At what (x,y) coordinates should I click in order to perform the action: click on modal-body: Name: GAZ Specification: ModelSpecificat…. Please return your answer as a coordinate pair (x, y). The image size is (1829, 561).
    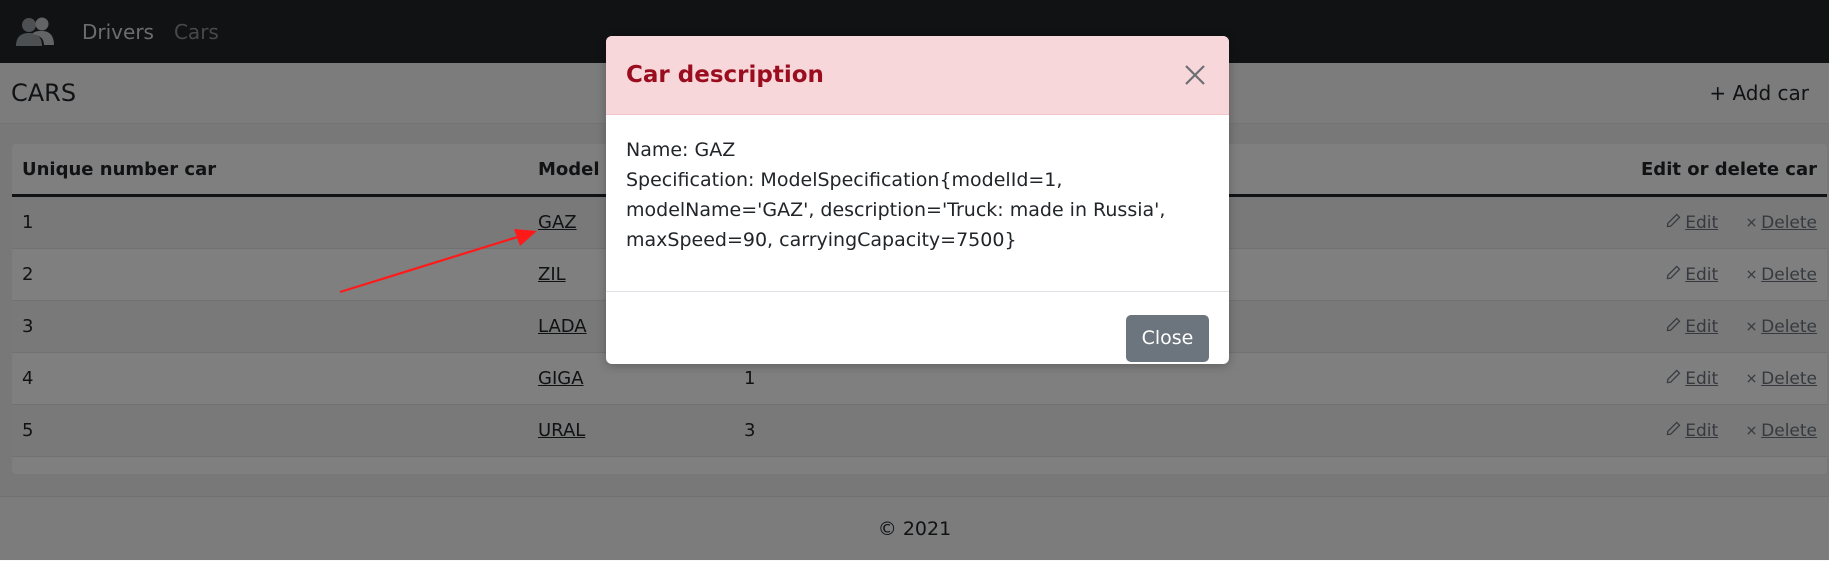
    Looking at the image, I should click on (917, 203).